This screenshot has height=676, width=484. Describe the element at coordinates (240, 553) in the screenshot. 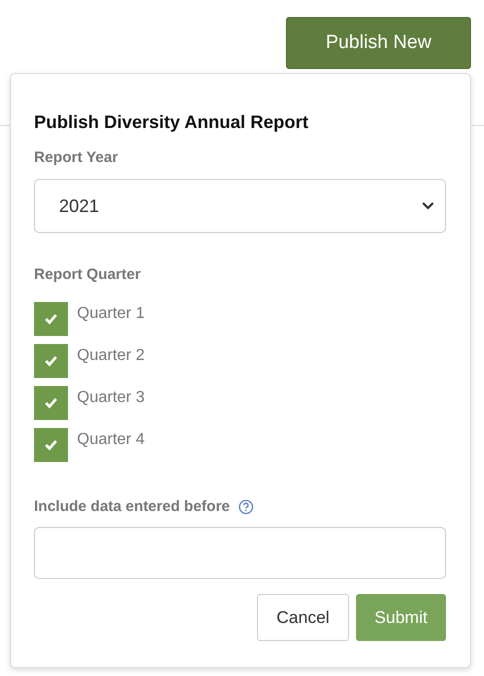

I see `date-input-field` at that location.